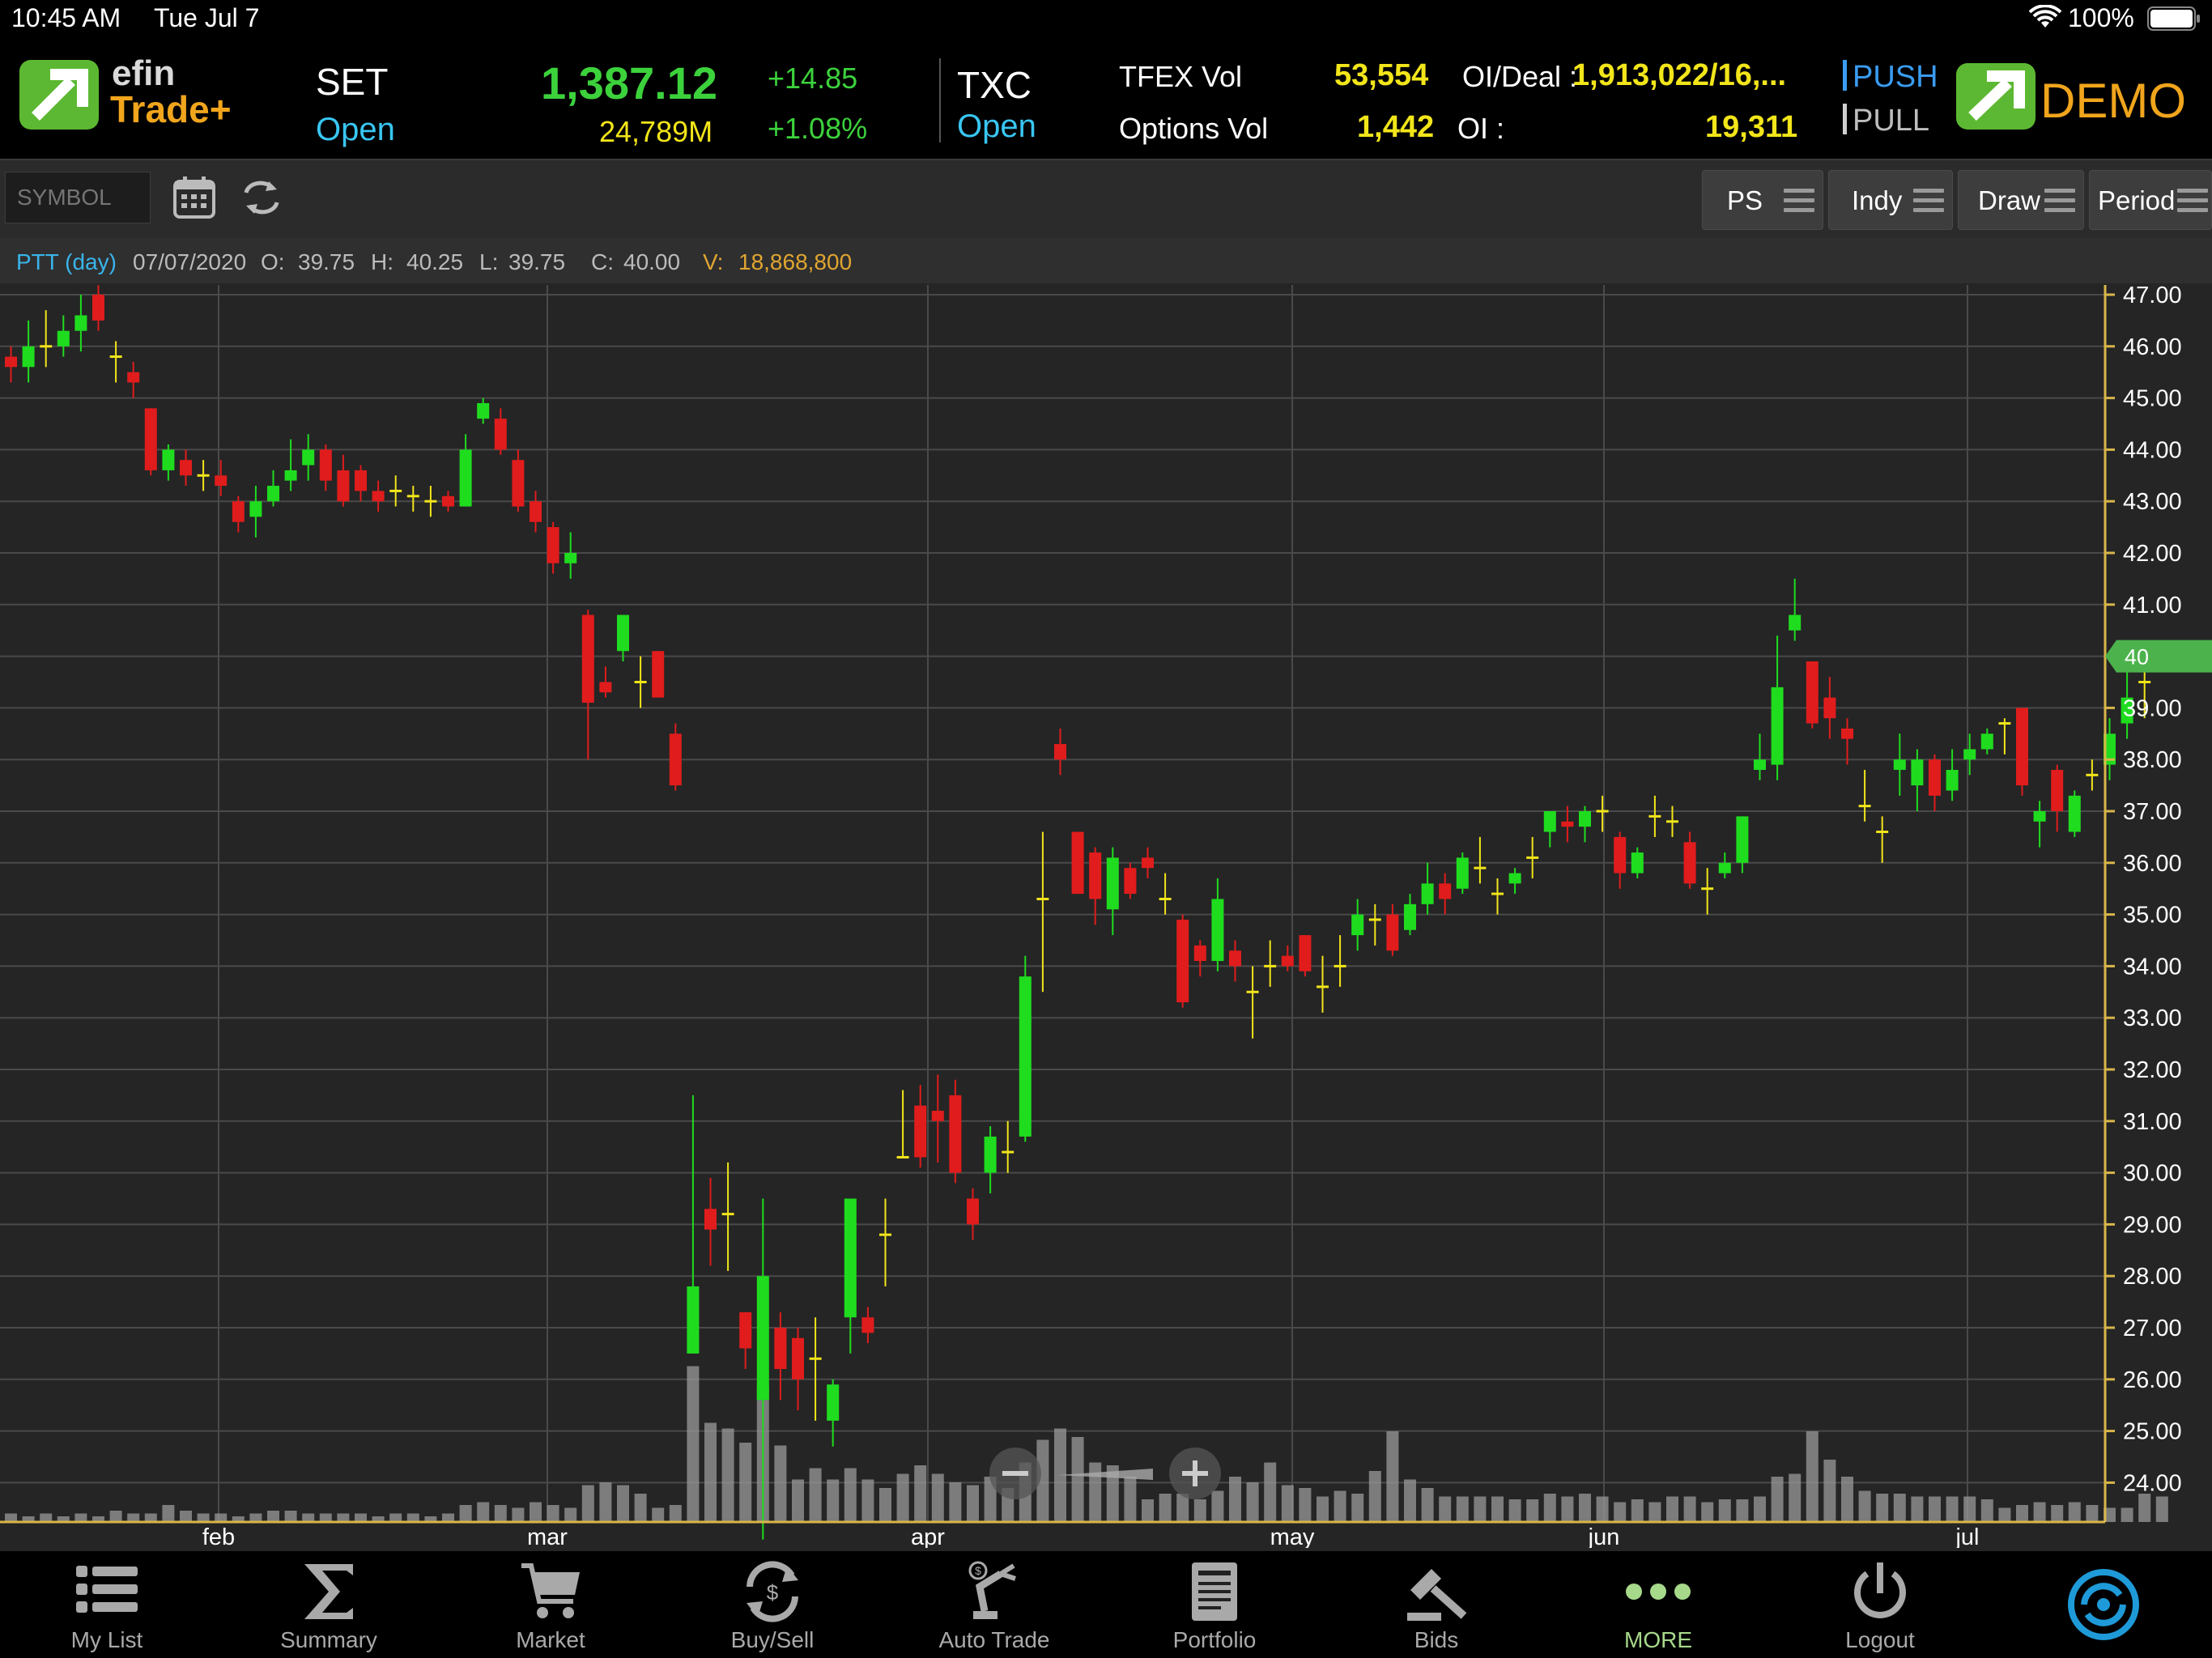 This screenshot has height=1658, width=2212. Describe the element at coordinates (994, 1604) in the screenshot. I see `nav-auto-trade: $ Auto Trade` at that location.